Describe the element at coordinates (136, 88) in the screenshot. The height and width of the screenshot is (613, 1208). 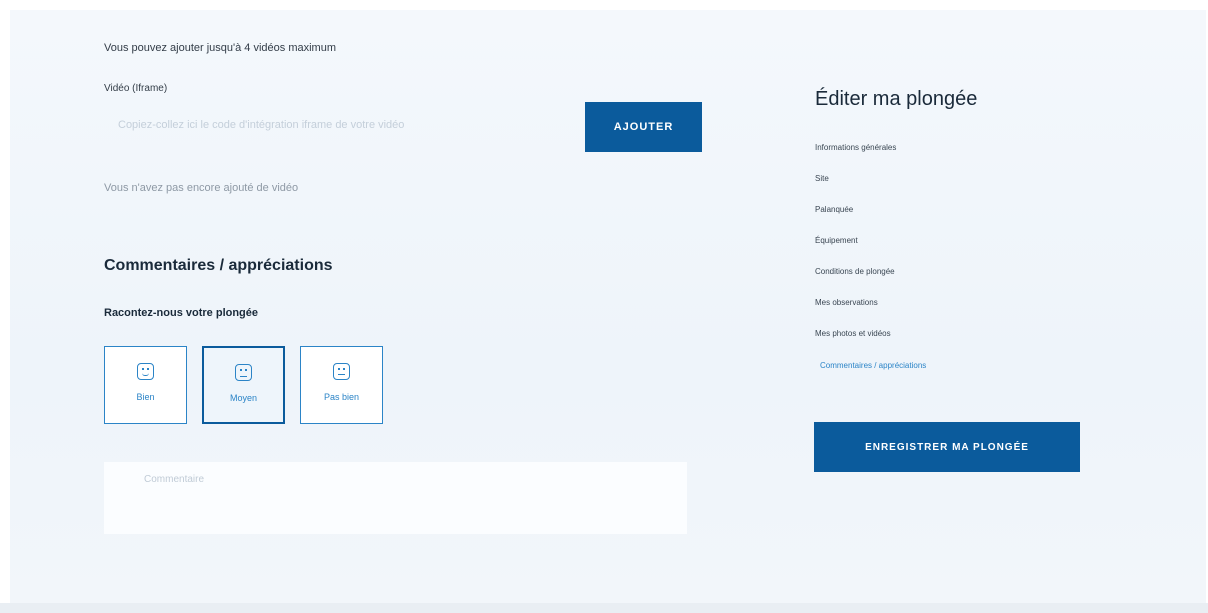
I see `video-field-label: Vidéo (Iframe)` at that location.